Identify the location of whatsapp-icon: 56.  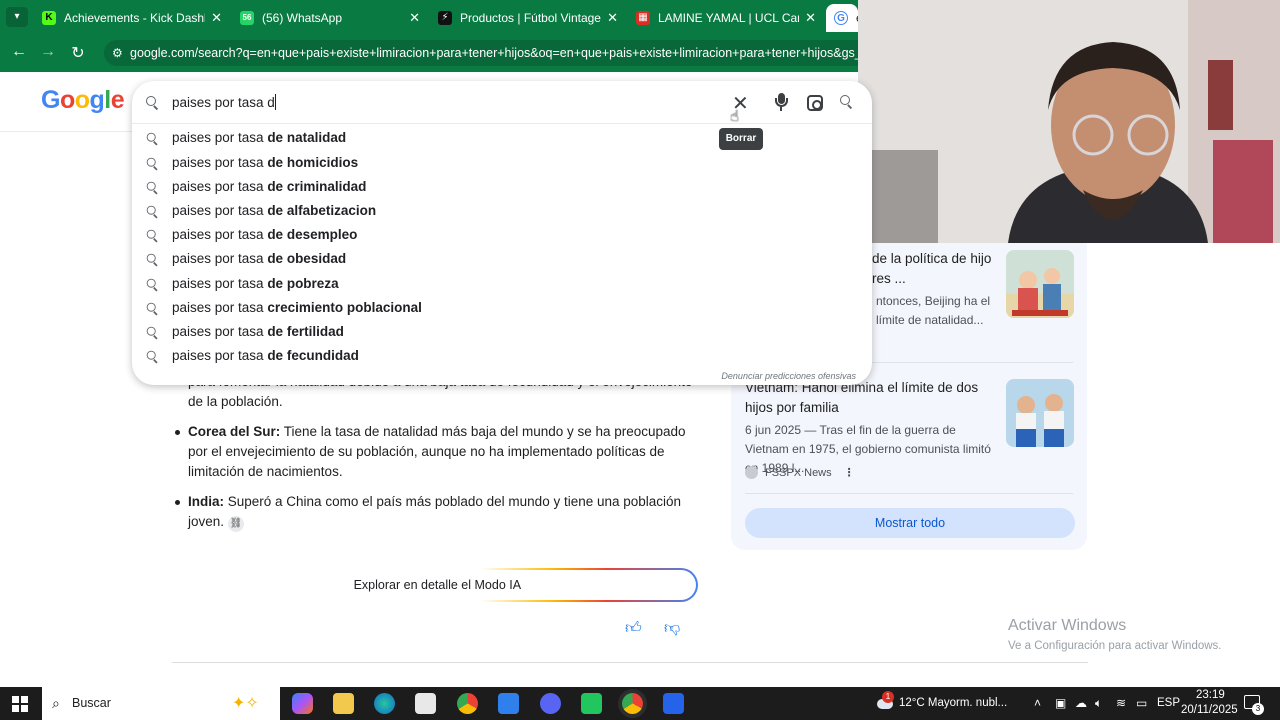
(247, 18).